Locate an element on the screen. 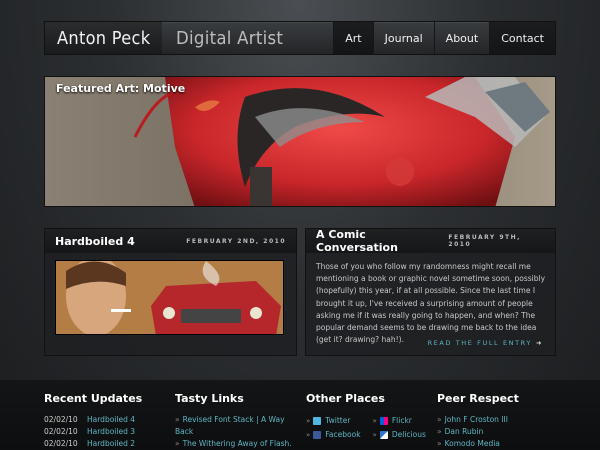 This screenshot has height=450, width=600. facebook-link: » Facebook is located at coordinates (333, 435).